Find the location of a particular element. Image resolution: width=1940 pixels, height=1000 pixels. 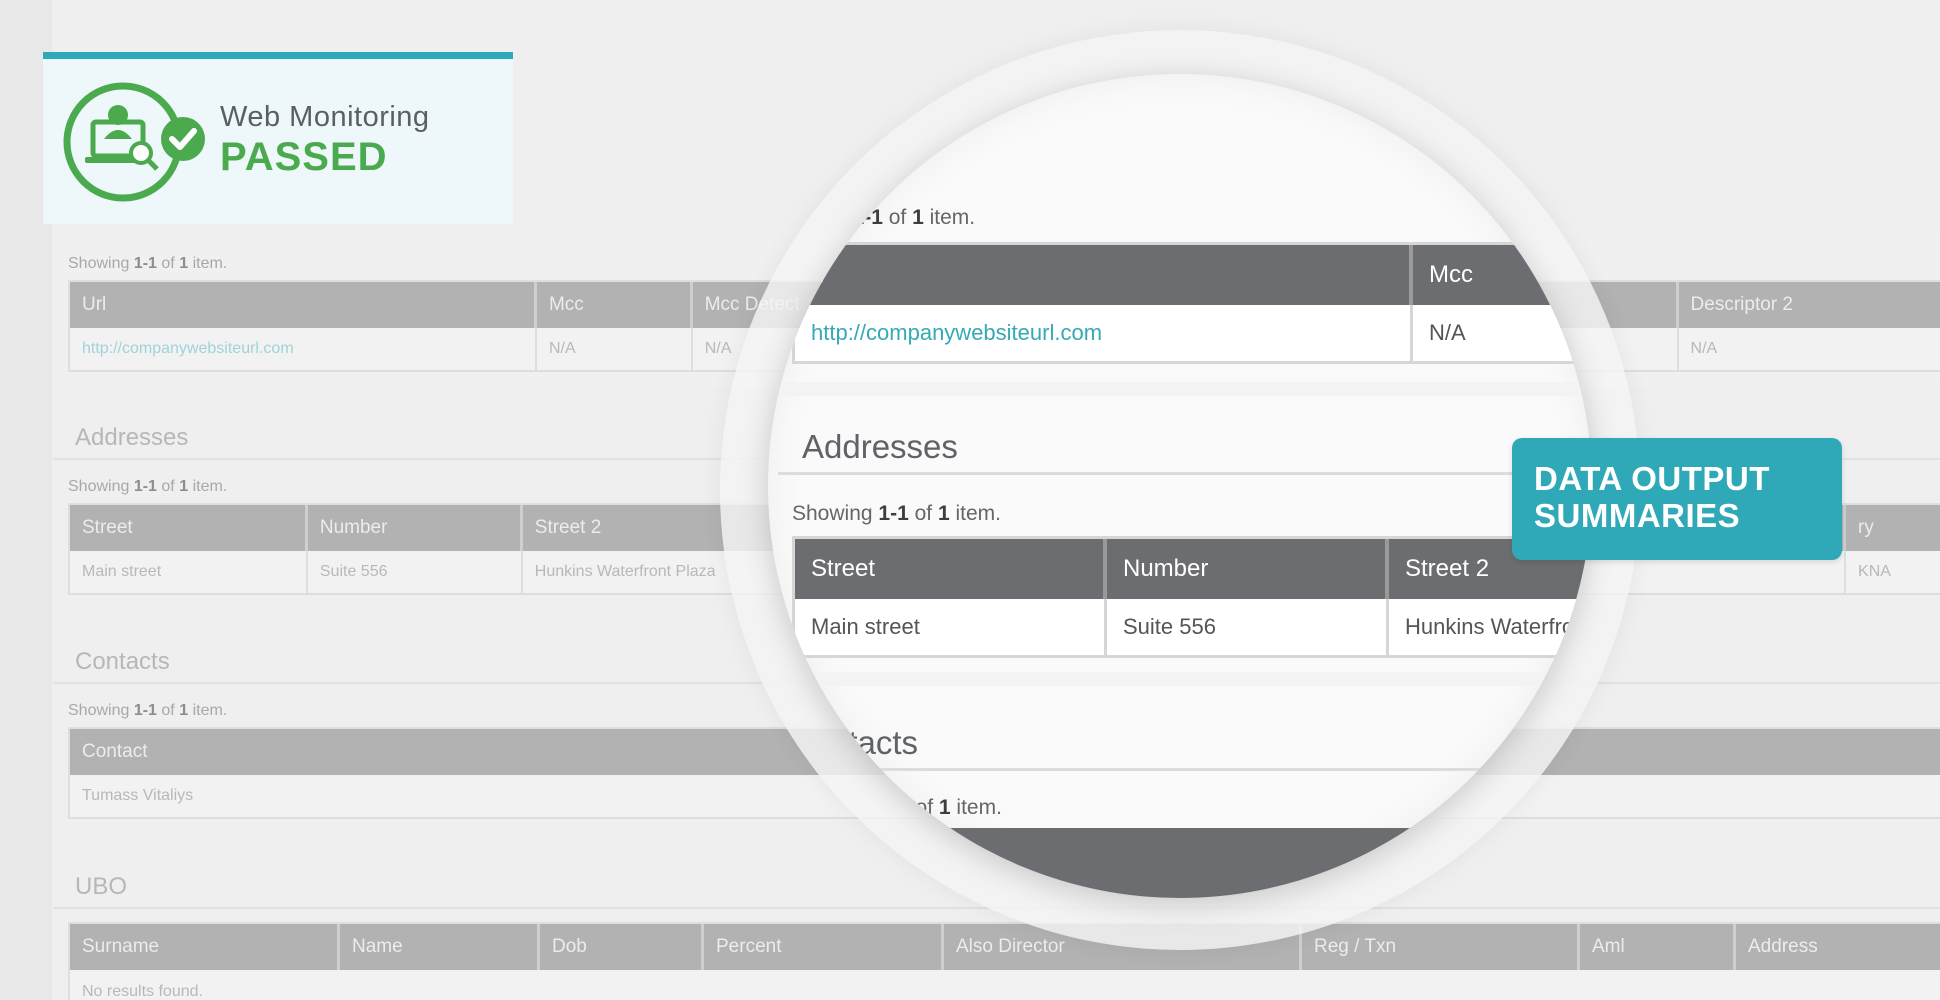

zoom-contacts-showing-text: 1 of 1 item. is located at coordinates (950, 807).